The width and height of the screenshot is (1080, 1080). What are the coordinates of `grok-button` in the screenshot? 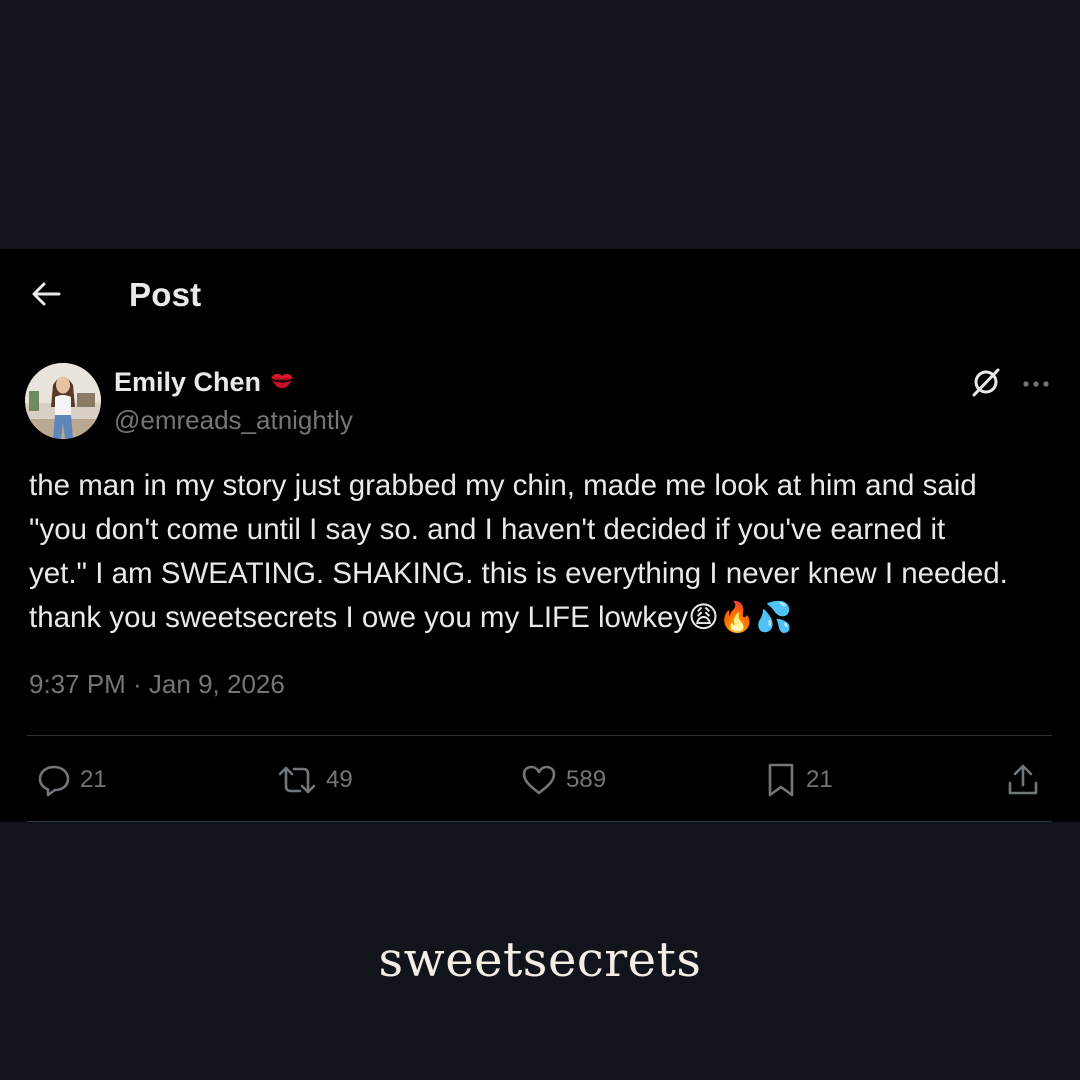 It's located at (986, 384).